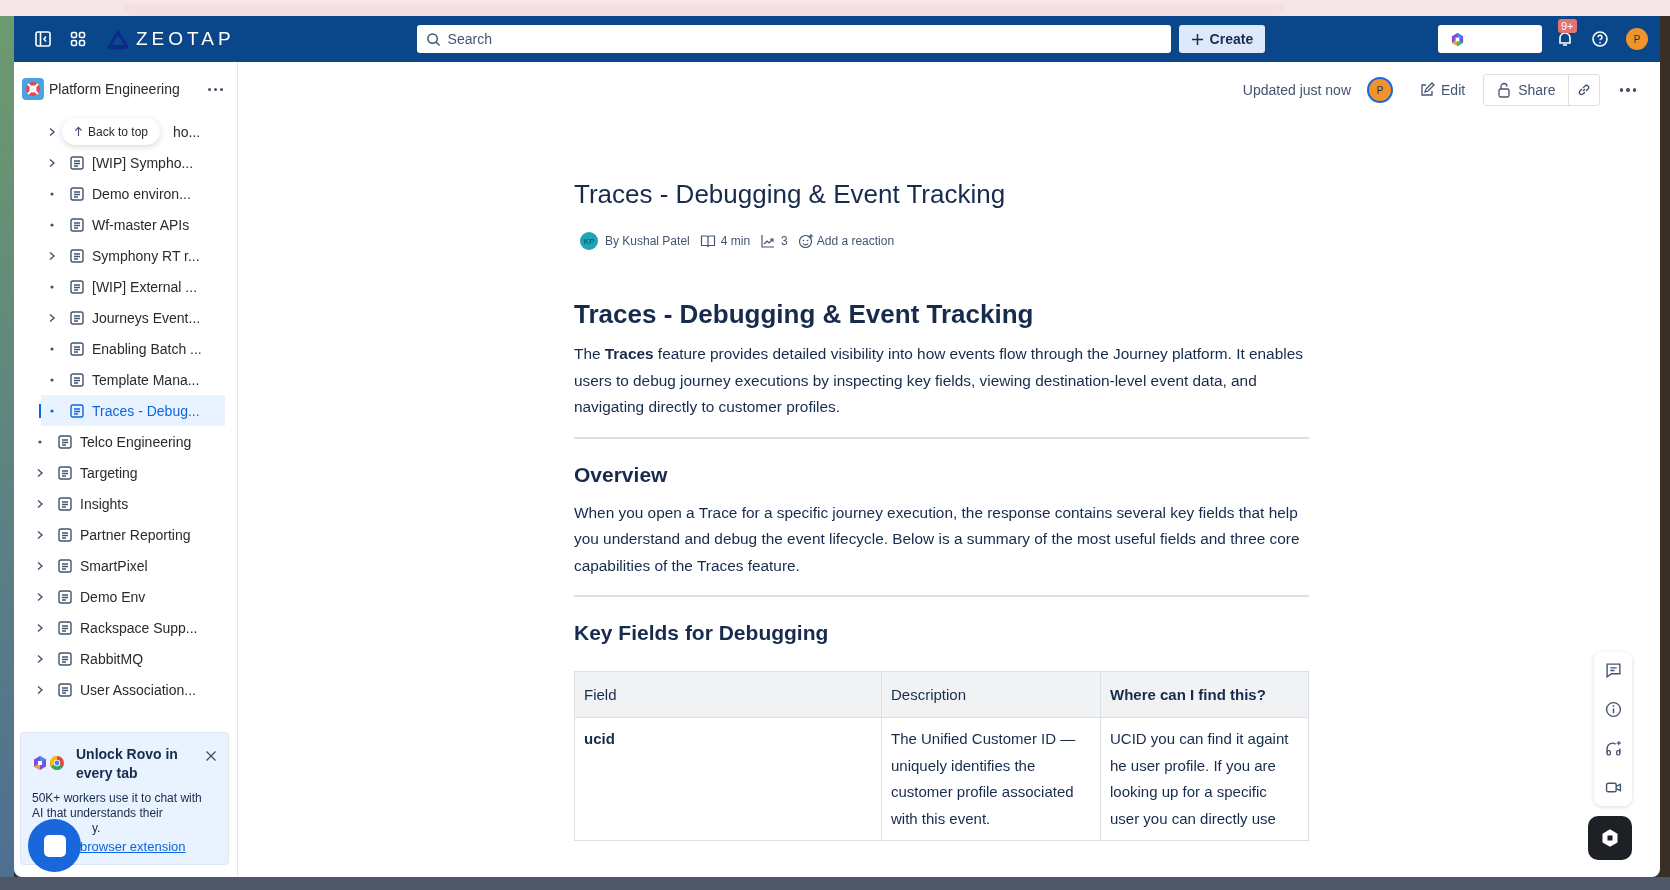  I want to click on sidebar-item: RabbitMQ, so click(119, 658).